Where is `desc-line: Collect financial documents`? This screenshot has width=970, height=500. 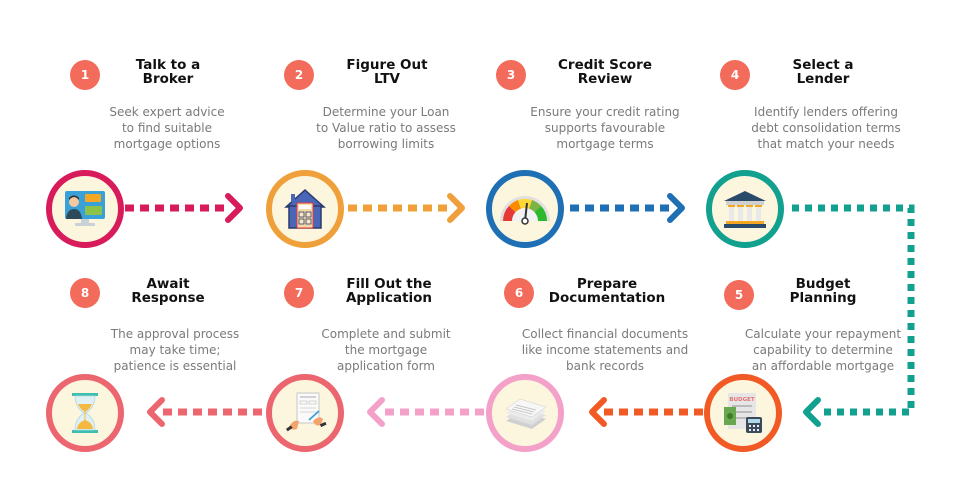
desc-line: Collect financial documents is located at coordinates (605, 334).